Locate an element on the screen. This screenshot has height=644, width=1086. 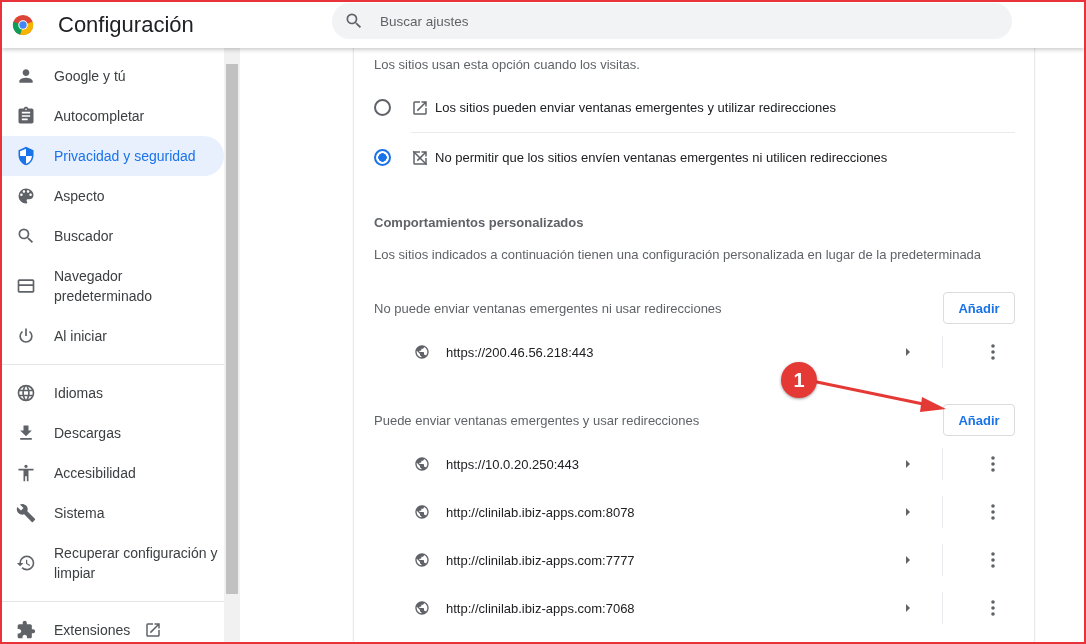
option-label: No permitir que los sitios envíen ventanas emergentes ni utilicen redirecciones is located at coordinates (661, 157).